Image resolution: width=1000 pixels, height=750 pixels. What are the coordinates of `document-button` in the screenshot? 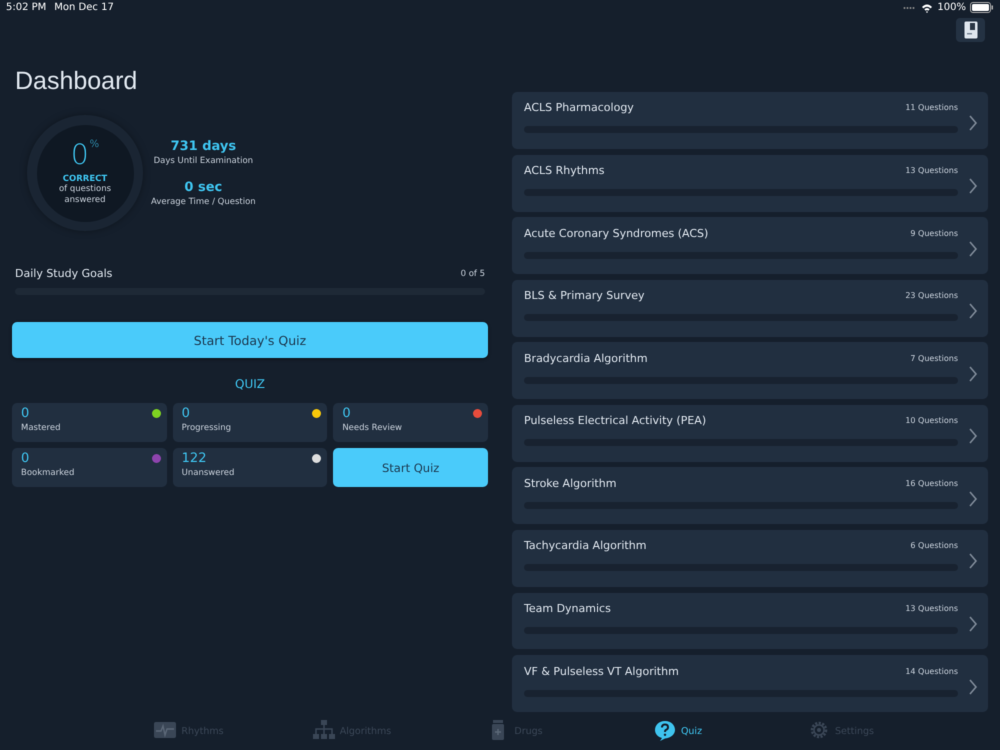 It's located at (970, 30).